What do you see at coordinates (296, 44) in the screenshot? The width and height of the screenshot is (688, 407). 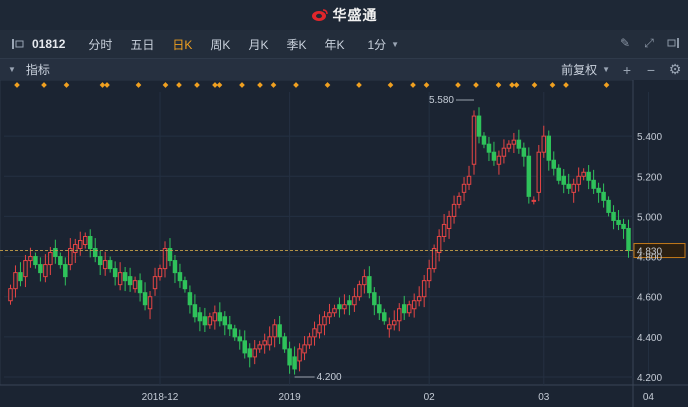 I see `tab-quarterly-k: 季K` at bounding box center [296, 44].